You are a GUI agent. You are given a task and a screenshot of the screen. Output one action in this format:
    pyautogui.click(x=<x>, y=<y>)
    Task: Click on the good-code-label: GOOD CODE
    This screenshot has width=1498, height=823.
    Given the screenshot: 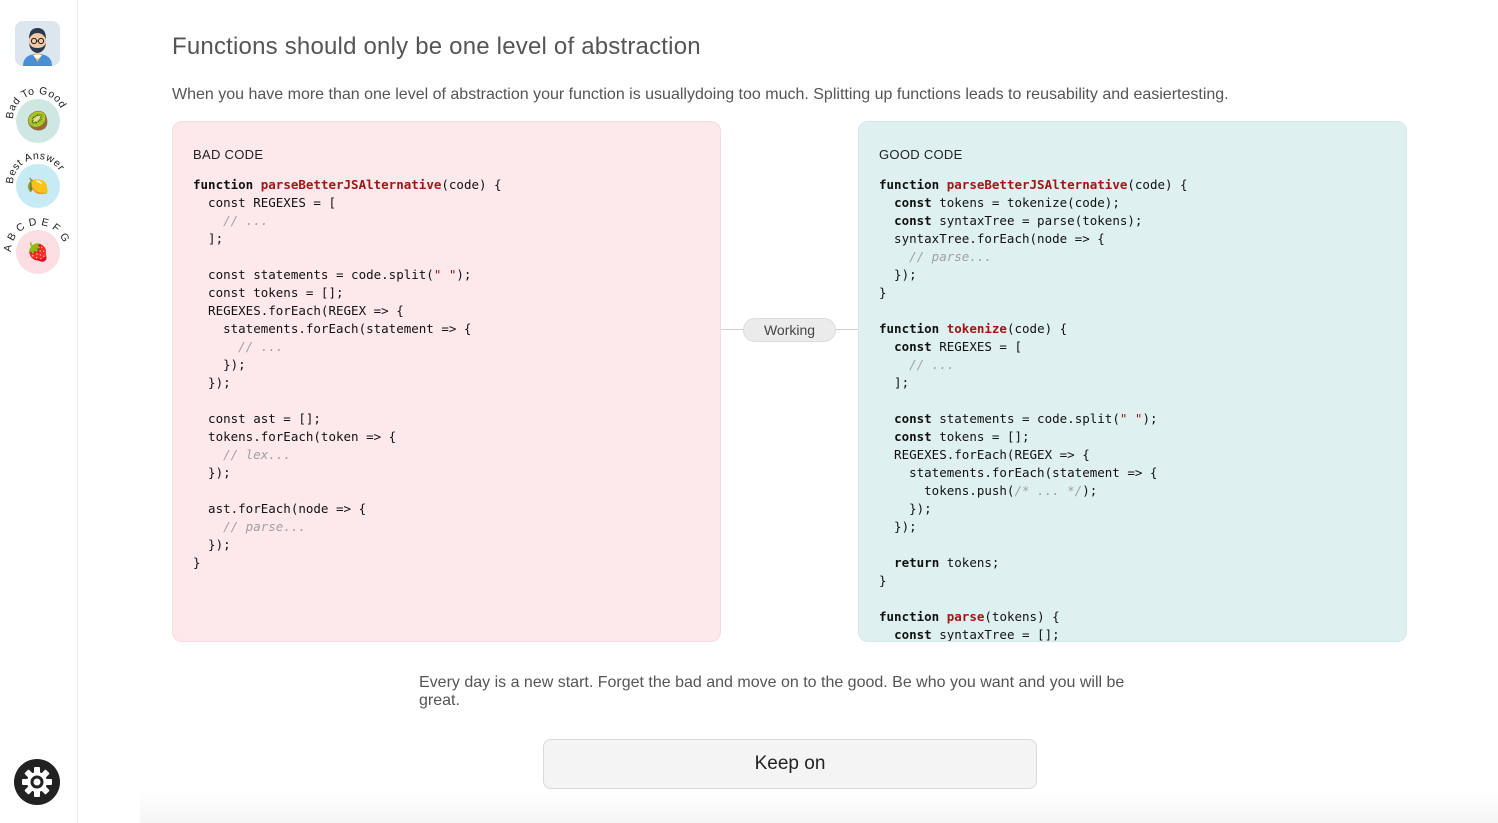 What is the action you would take?
    pyautogui.click(x=921, y=154)
    